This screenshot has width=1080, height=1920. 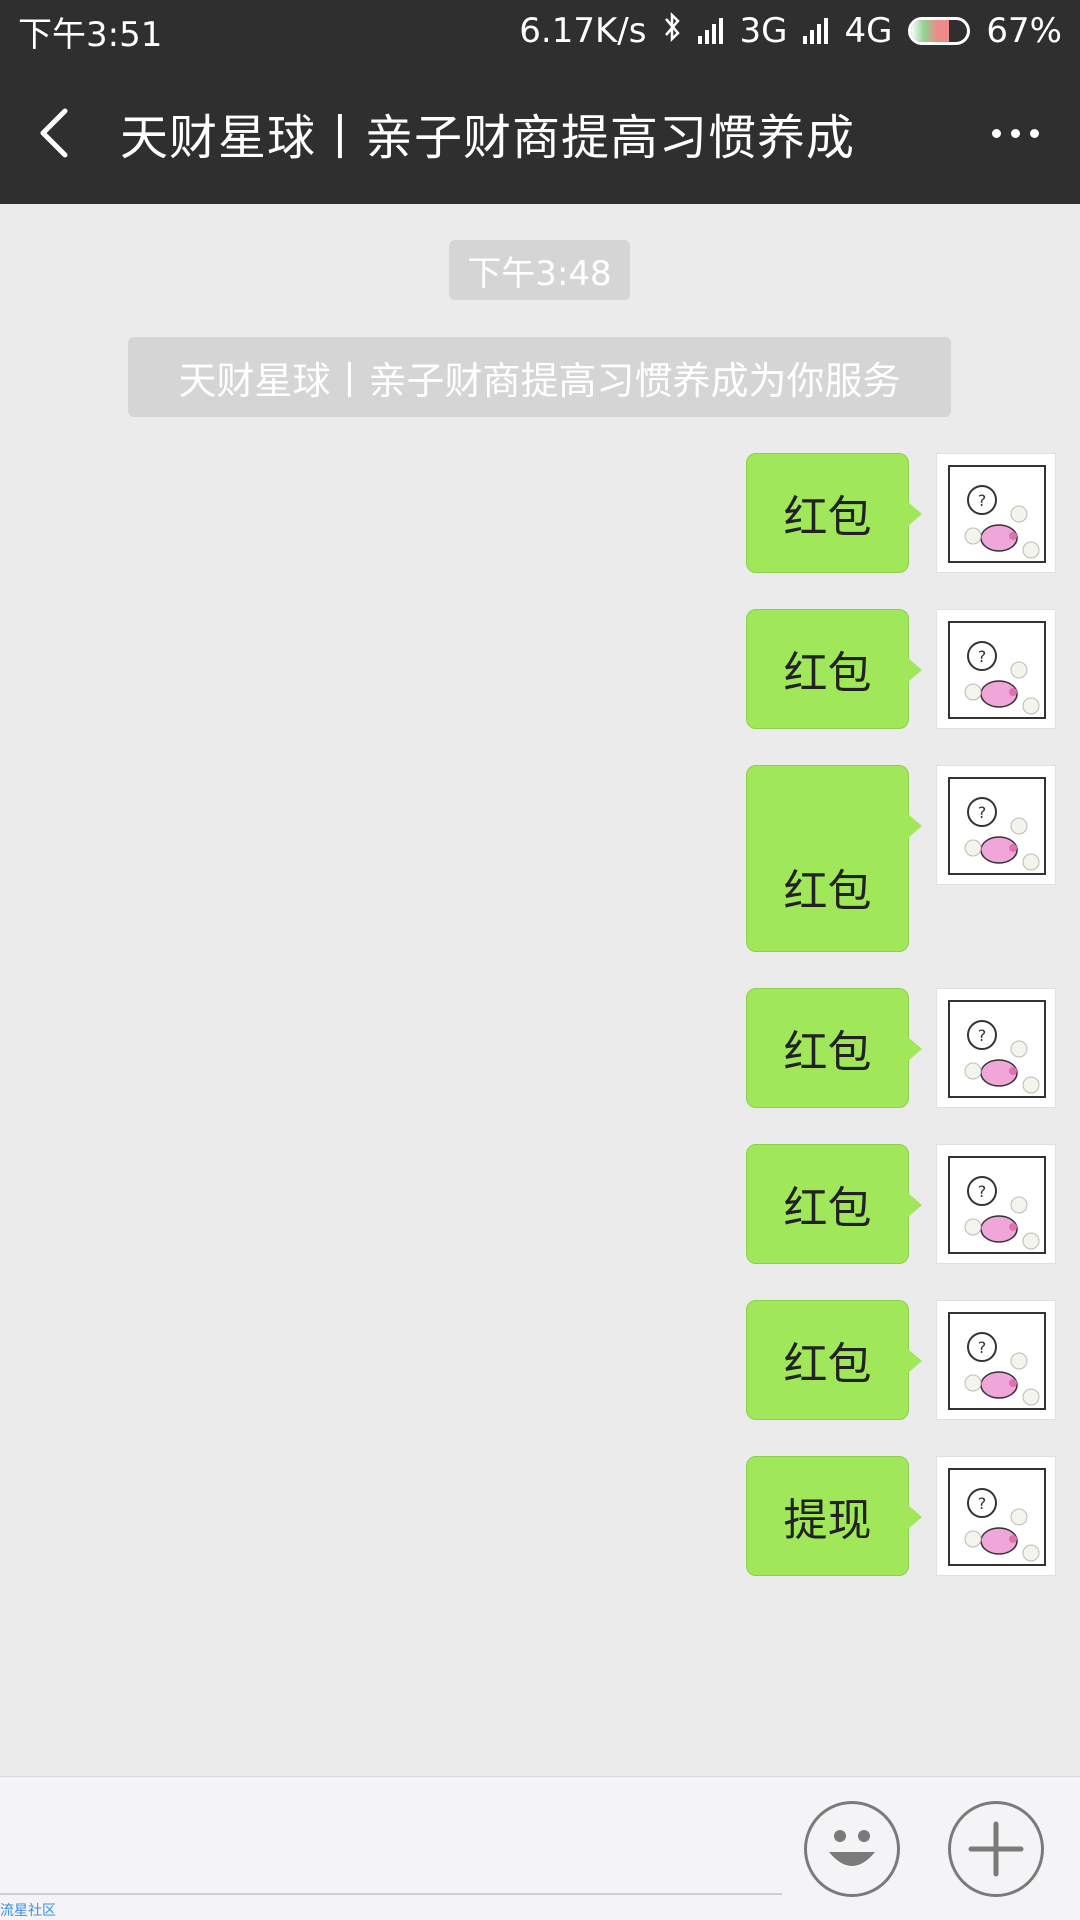 I want to click on chevron-left-icon, so click(x=54, y=133).